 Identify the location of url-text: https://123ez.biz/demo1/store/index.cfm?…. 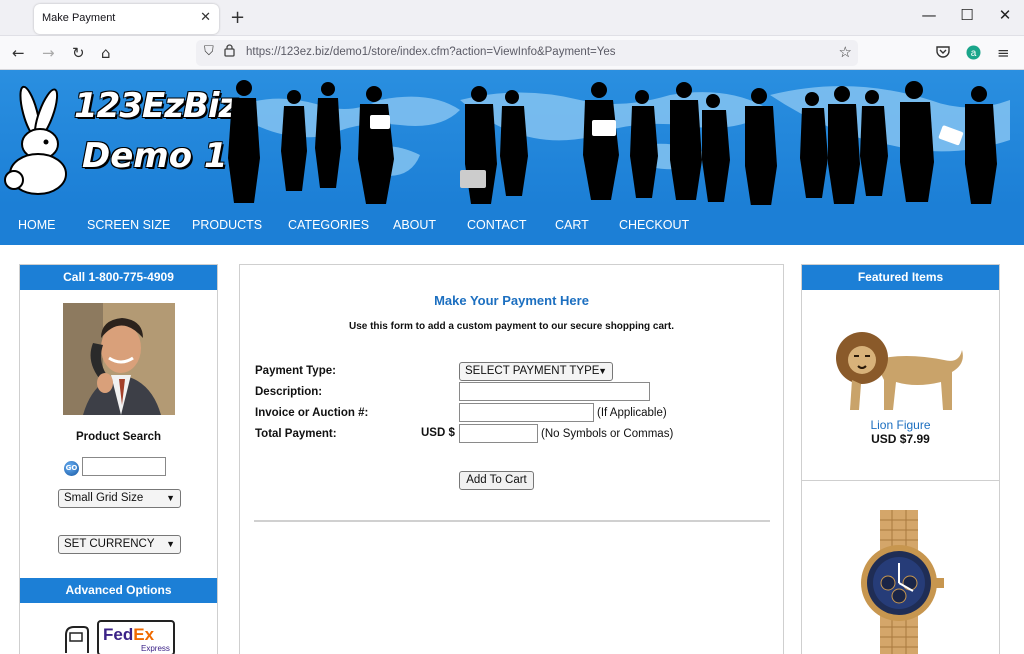
(431, 52).